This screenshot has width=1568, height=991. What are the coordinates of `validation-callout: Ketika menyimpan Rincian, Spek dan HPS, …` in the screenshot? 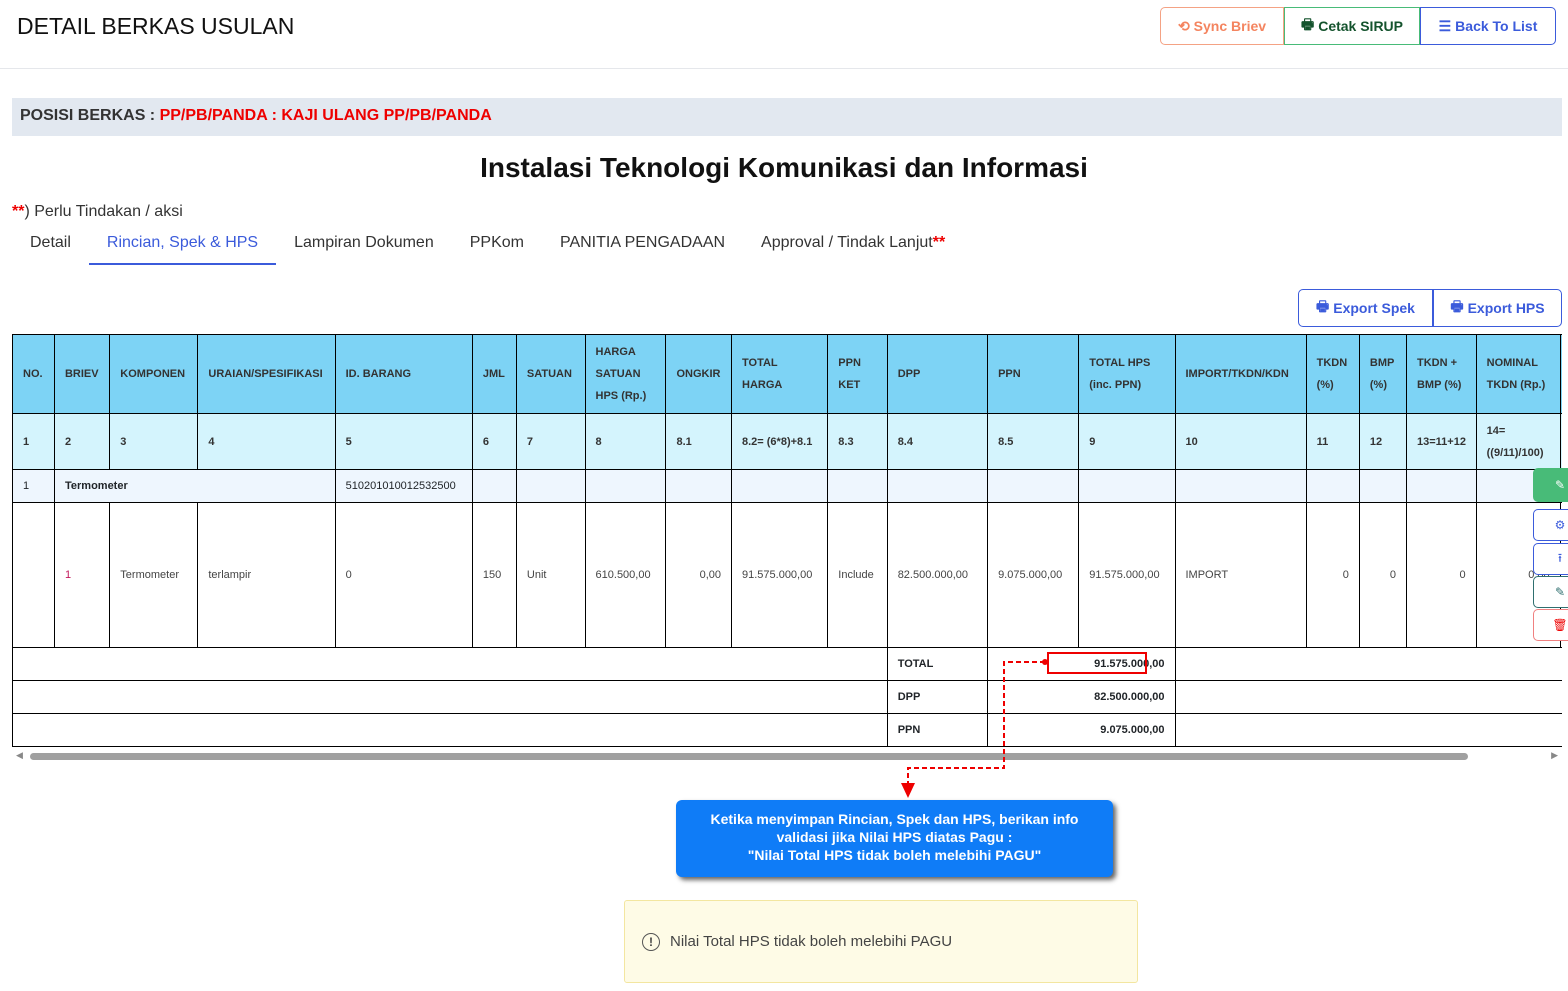 It's located at (894, 838).